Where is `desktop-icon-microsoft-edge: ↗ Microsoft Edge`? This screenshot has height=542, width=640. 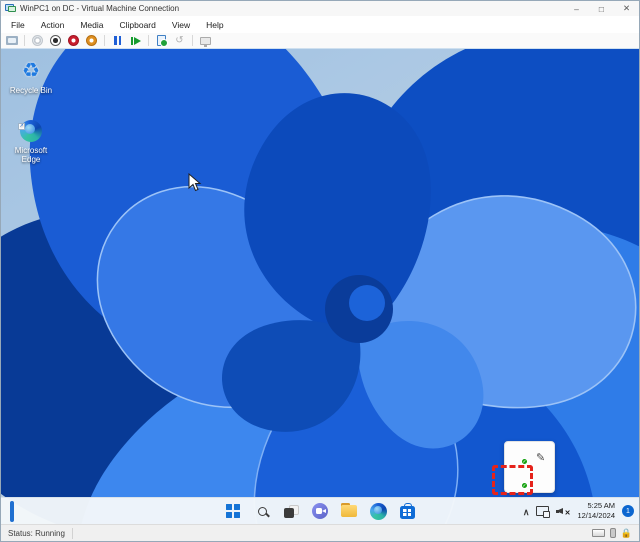
desktop-icon-microsoft-edge: ↗ Microsoft Edge is located at coordinates (31, 140).